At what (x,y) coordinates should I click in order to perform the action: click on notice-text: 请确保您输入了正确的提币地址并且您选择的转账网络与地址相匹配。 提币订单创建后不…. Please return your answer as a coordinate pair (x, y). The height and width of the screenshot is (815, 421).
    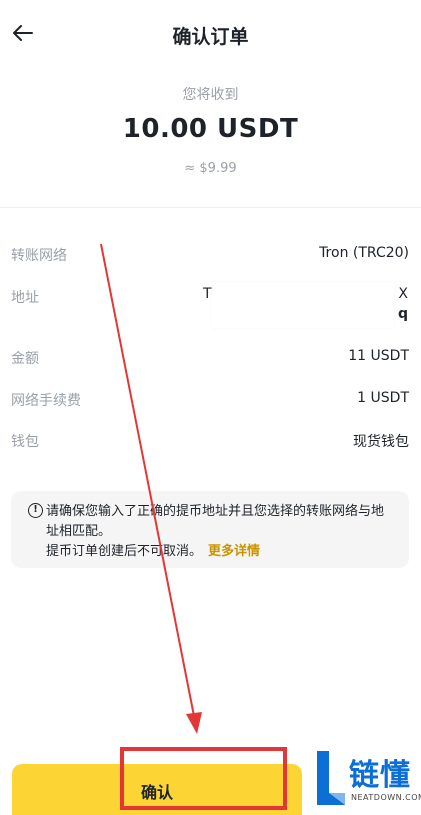
    Looking at the image, I should click on (221, 532).